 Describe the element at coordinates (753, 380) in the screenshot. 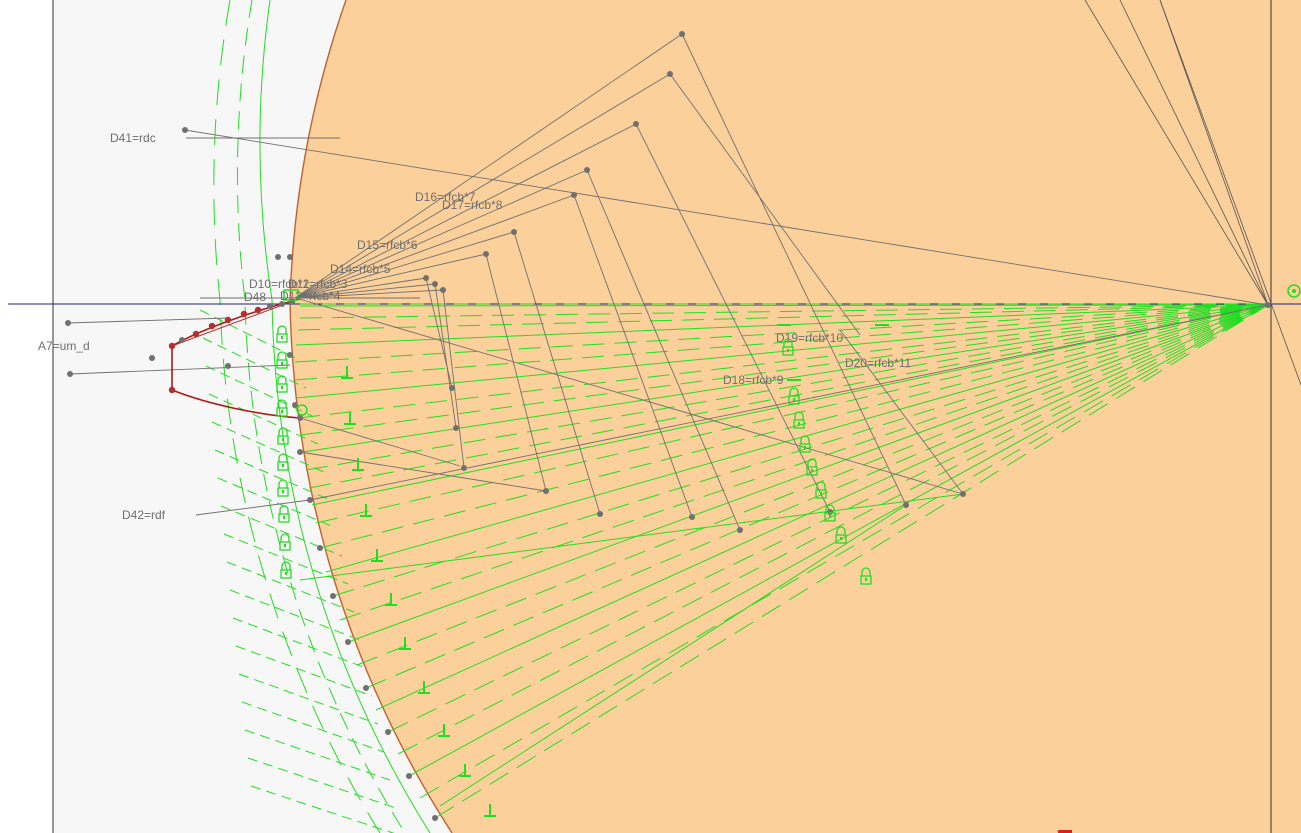

I see `dim-d18: D18=rfcb*9` at that location.